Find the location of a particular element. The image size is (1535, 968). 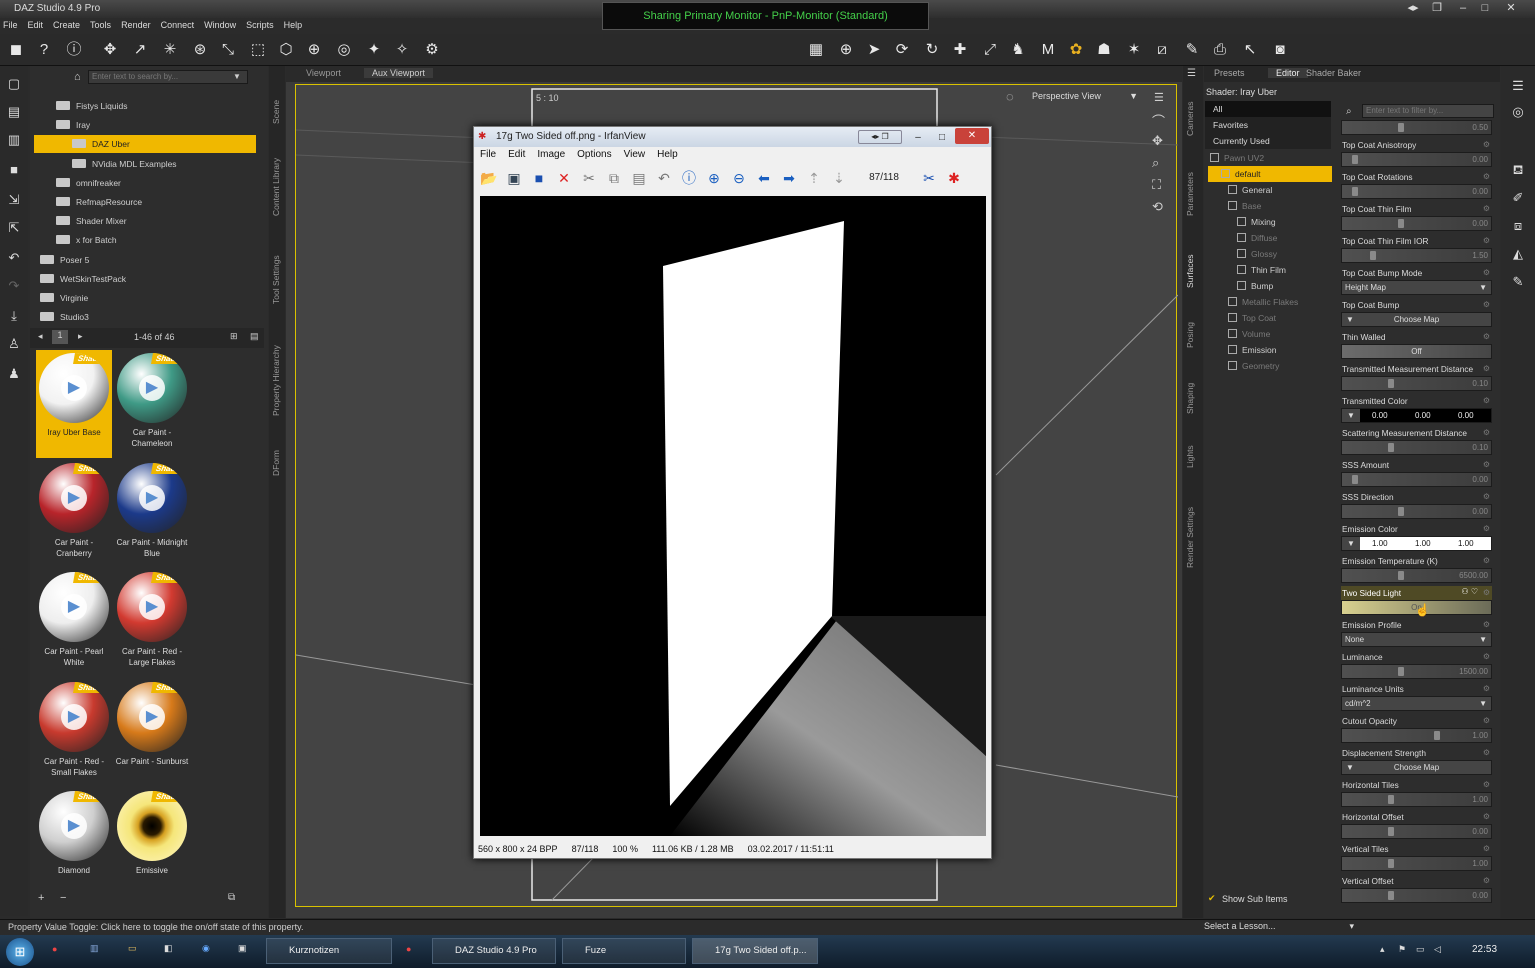

minimize-button: – is located at coordinates (918, 136).